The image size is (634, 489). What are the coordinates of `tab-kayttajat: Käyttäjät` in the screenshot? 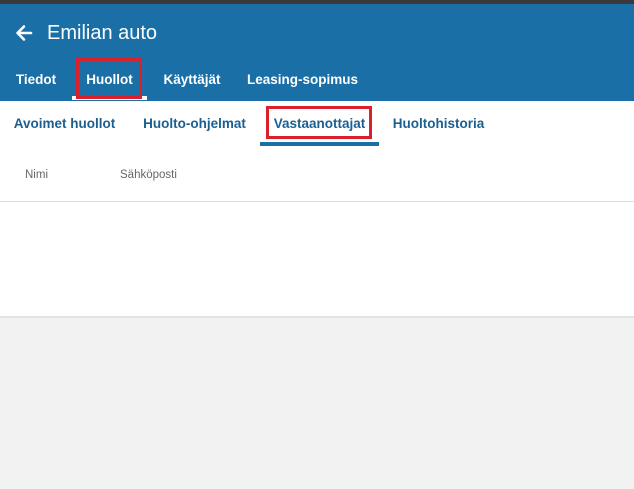 It's located at (192, 80).